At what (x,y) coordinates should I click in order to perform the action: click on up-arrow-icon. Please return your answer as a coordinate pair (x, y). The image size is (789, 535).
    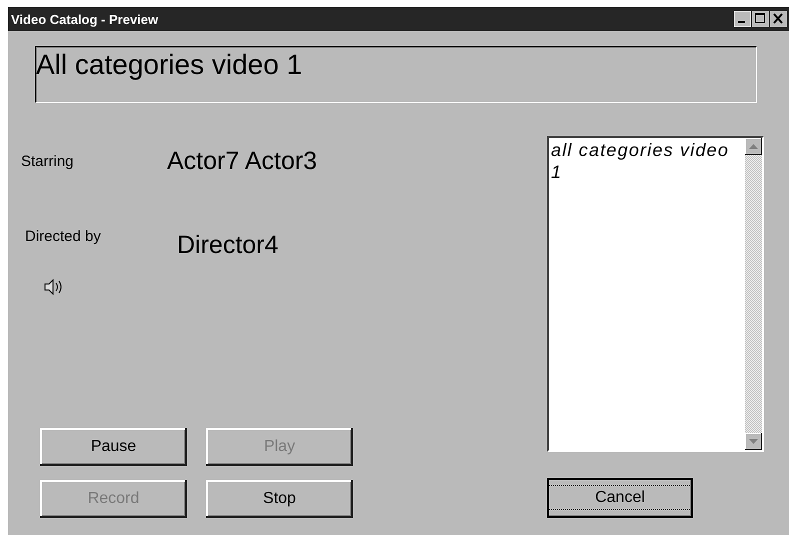
    Looking at the image, I should click on (753, 146).